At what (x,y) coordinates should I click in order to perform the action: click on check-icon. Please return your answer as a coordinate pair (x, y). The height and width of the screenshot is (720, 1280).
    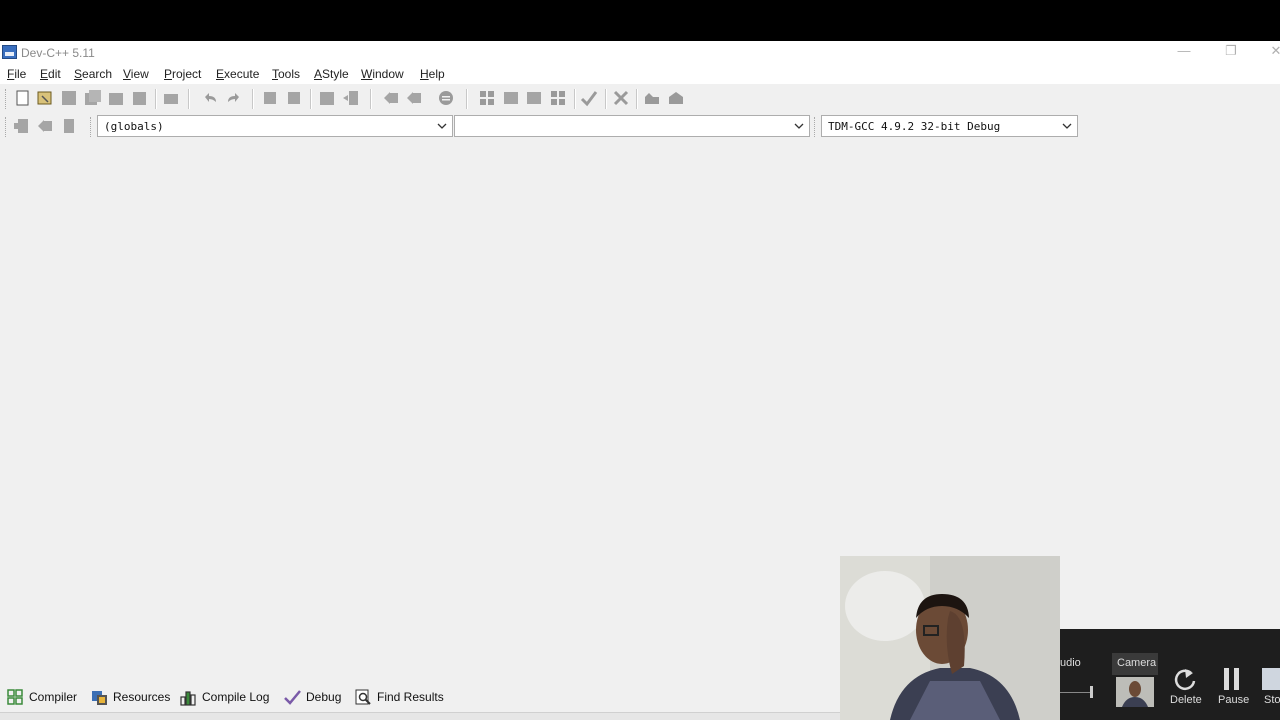
    Looking at the image, I should click on (292, 697).